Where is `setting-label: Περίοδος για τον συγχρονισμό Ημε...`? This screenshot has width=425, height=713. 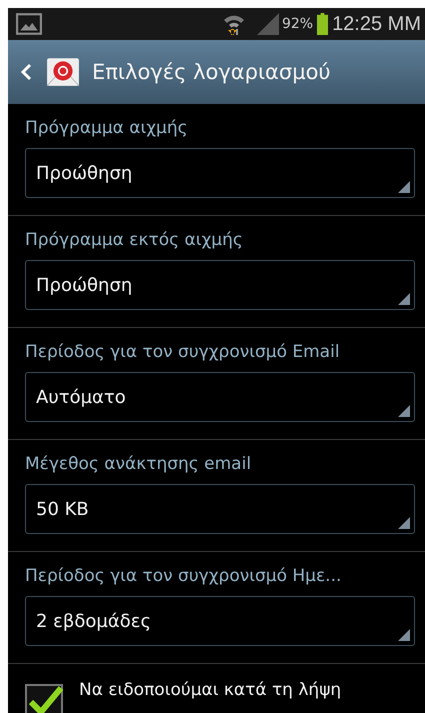 setting-label: Περίοδος για τον συγχρονισμό Ημε... is located at coordinates (183, 576).